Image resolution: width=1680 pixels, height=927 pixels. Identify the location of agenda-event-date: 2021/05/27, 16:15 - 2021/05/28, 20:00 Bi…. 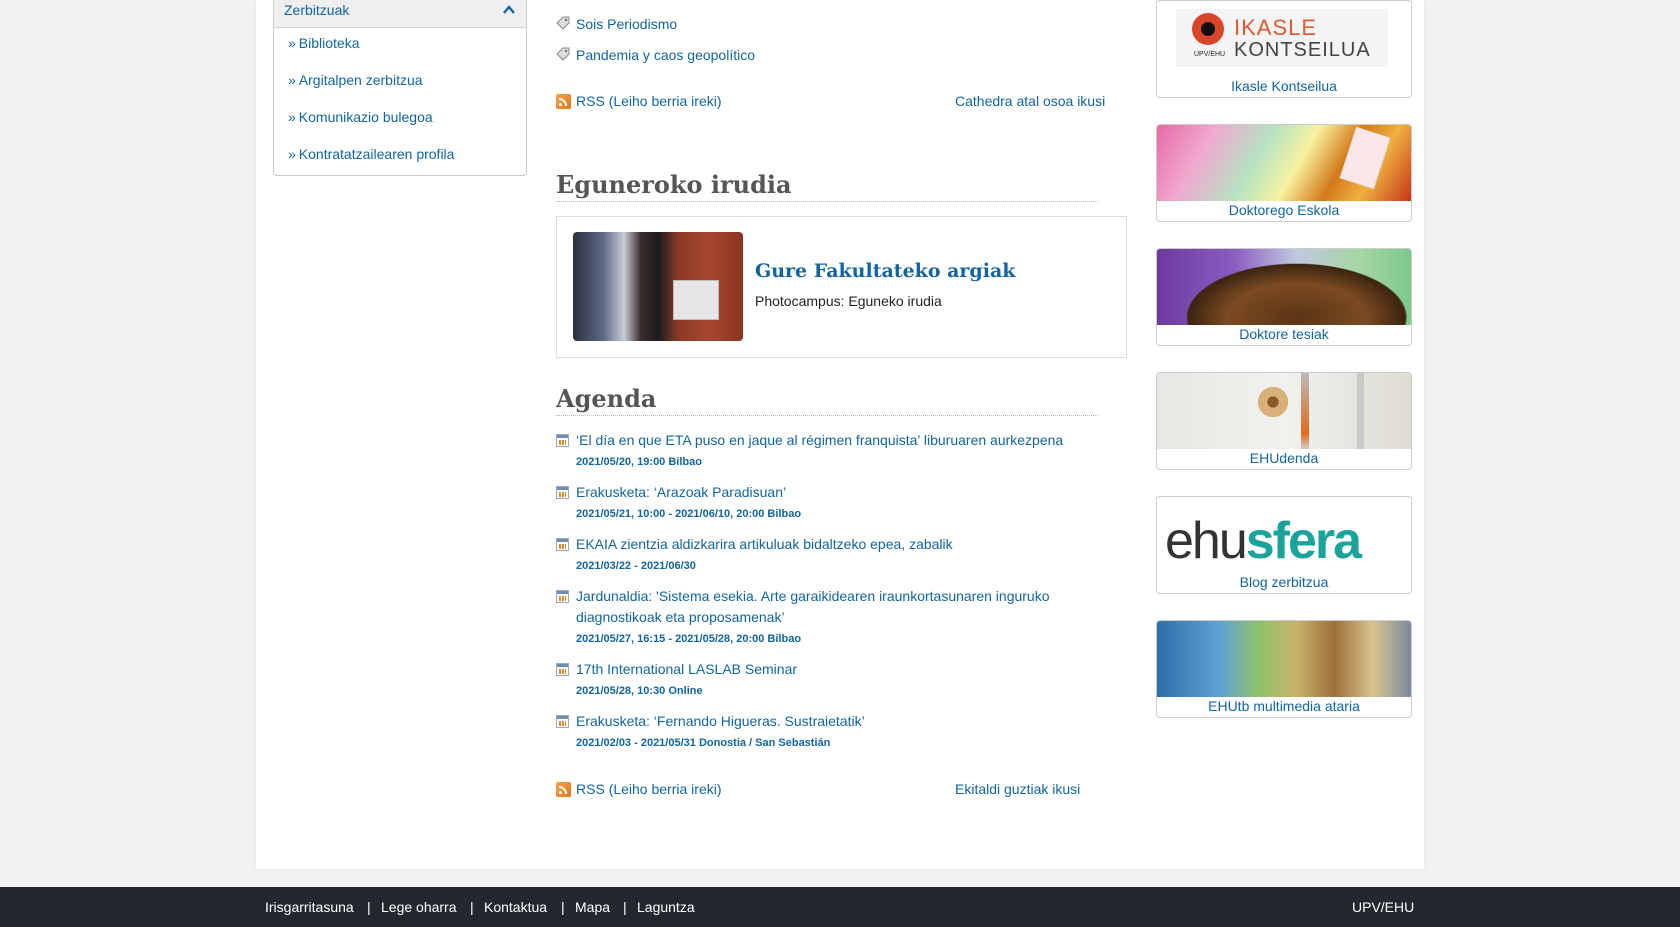
(689, 639).